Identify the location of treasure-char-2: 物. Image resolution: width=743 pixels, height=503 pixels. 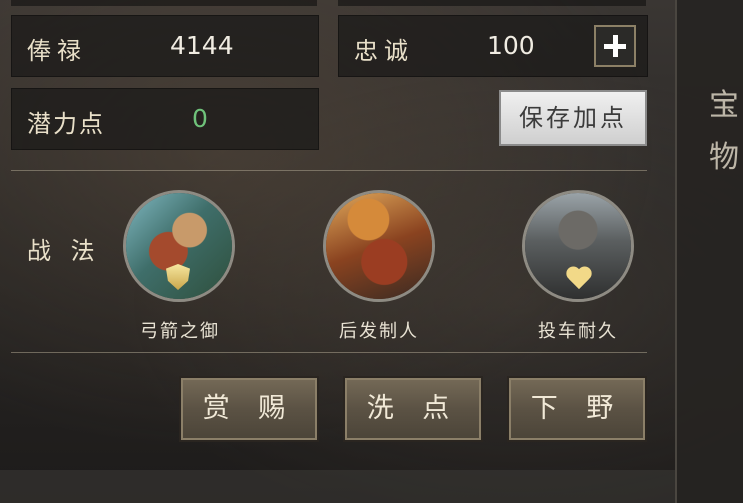
(724, 157).